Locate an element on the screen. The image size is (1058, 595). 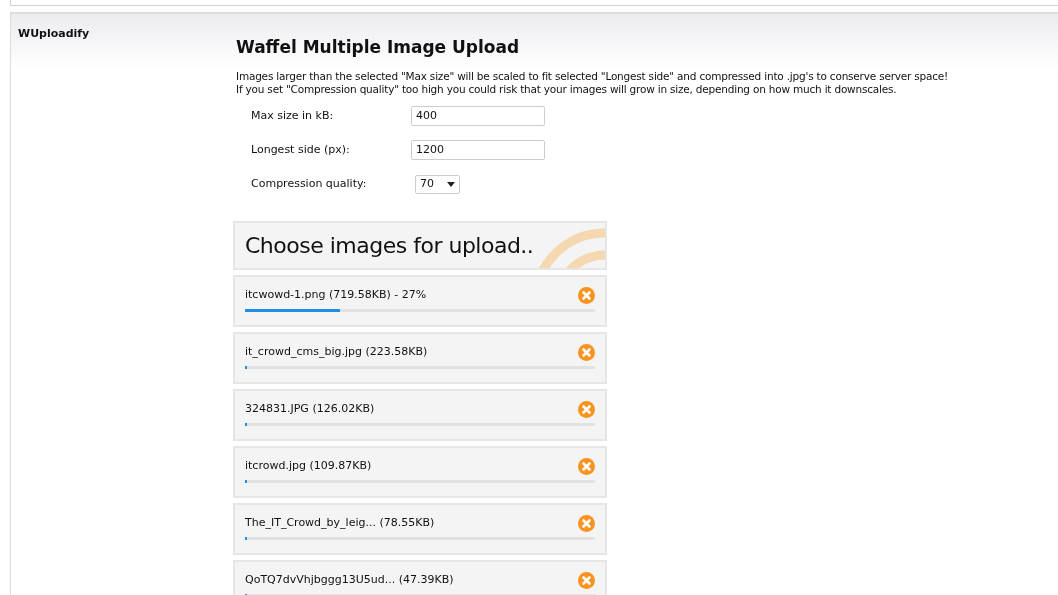
setting-label: Max size in kB: is located at coordinates (293, 115).